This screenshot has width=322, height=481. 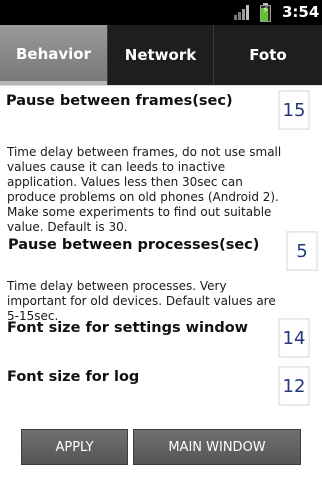 I want to click on pause-frames-label: Pause between frames(sec), so click(x=119, y=101).